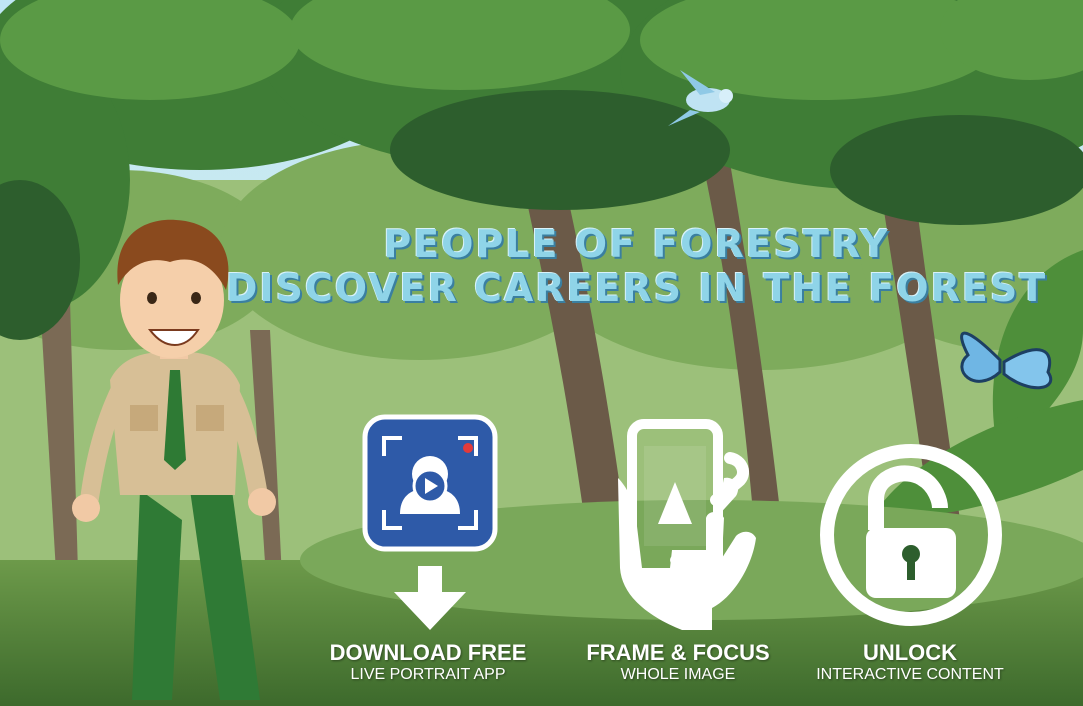  Describe the element at coordinates (428, 652) in the screenshot. I see `step-download-label: DOWNLOAD FREE` at that location.